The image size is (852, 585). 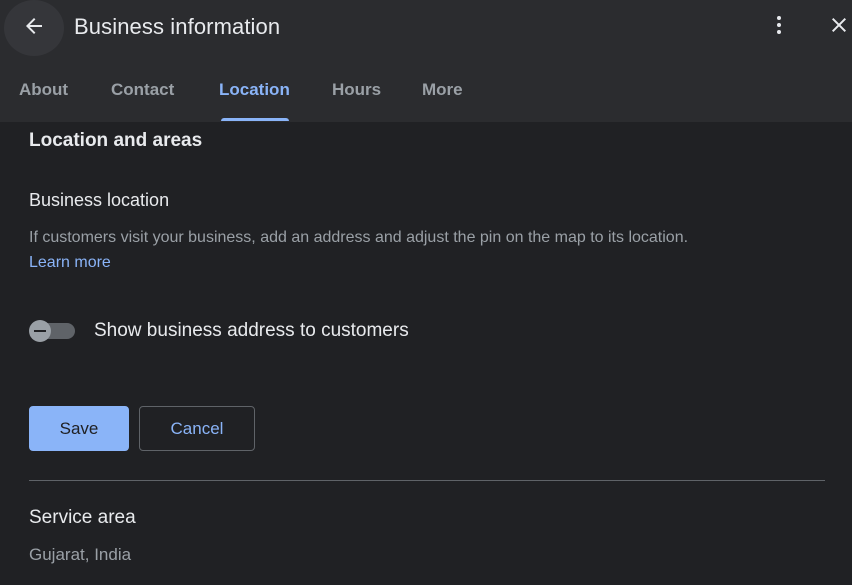 I want to click on save-button: Save, so click(x=79, y=428).